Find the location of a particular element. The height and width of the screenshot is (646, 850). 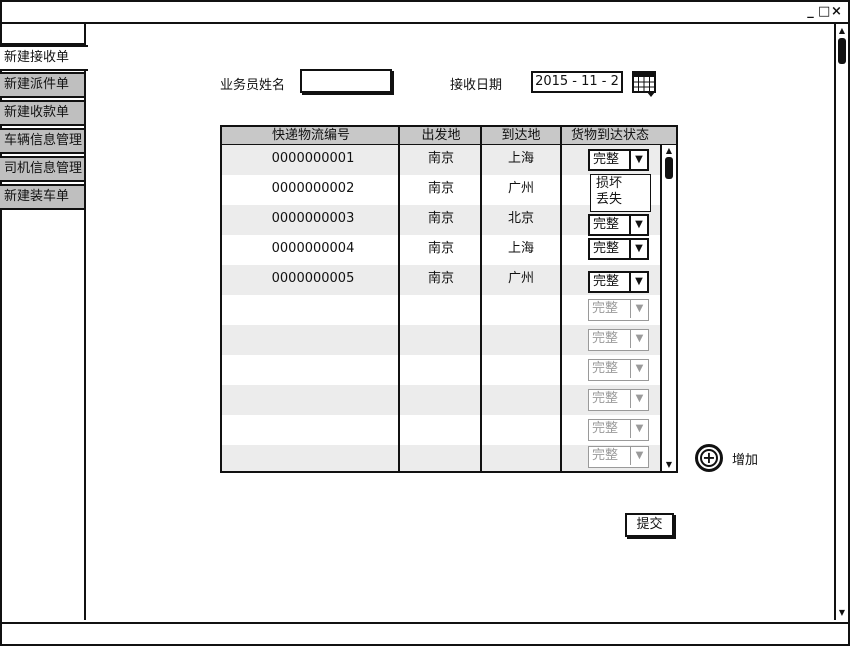

tracking-number-cell: 0000000005 is located at coordinates (313, 278).